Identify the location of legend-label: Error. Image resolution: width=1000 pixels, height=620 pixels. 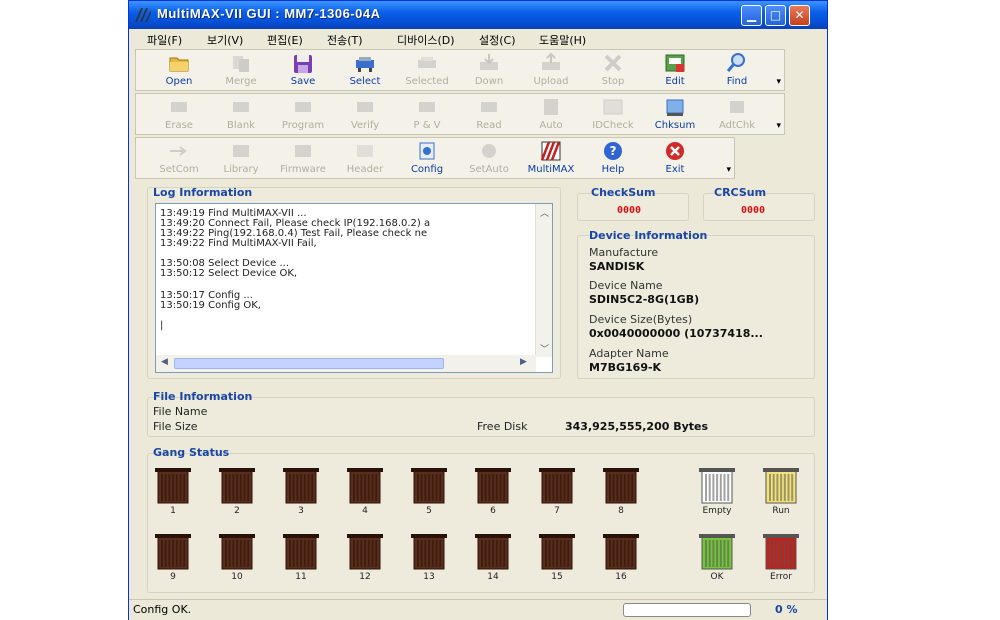
(781, 577).